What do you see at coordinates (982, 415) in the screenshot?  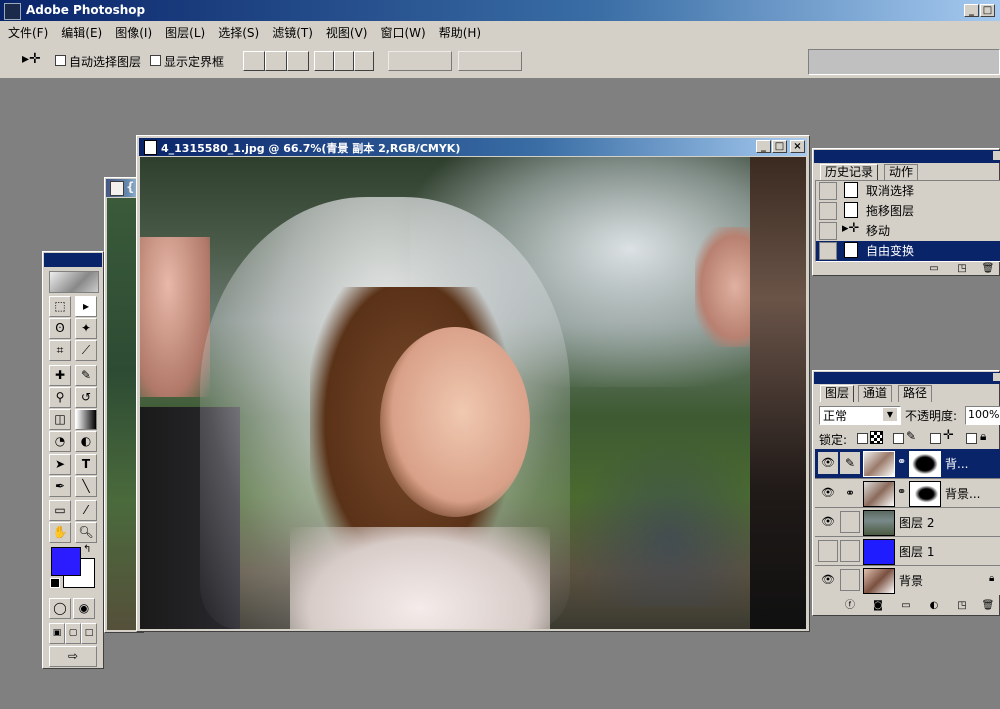 I see `opacity-input: 100%` at bounding box center [982, 415].